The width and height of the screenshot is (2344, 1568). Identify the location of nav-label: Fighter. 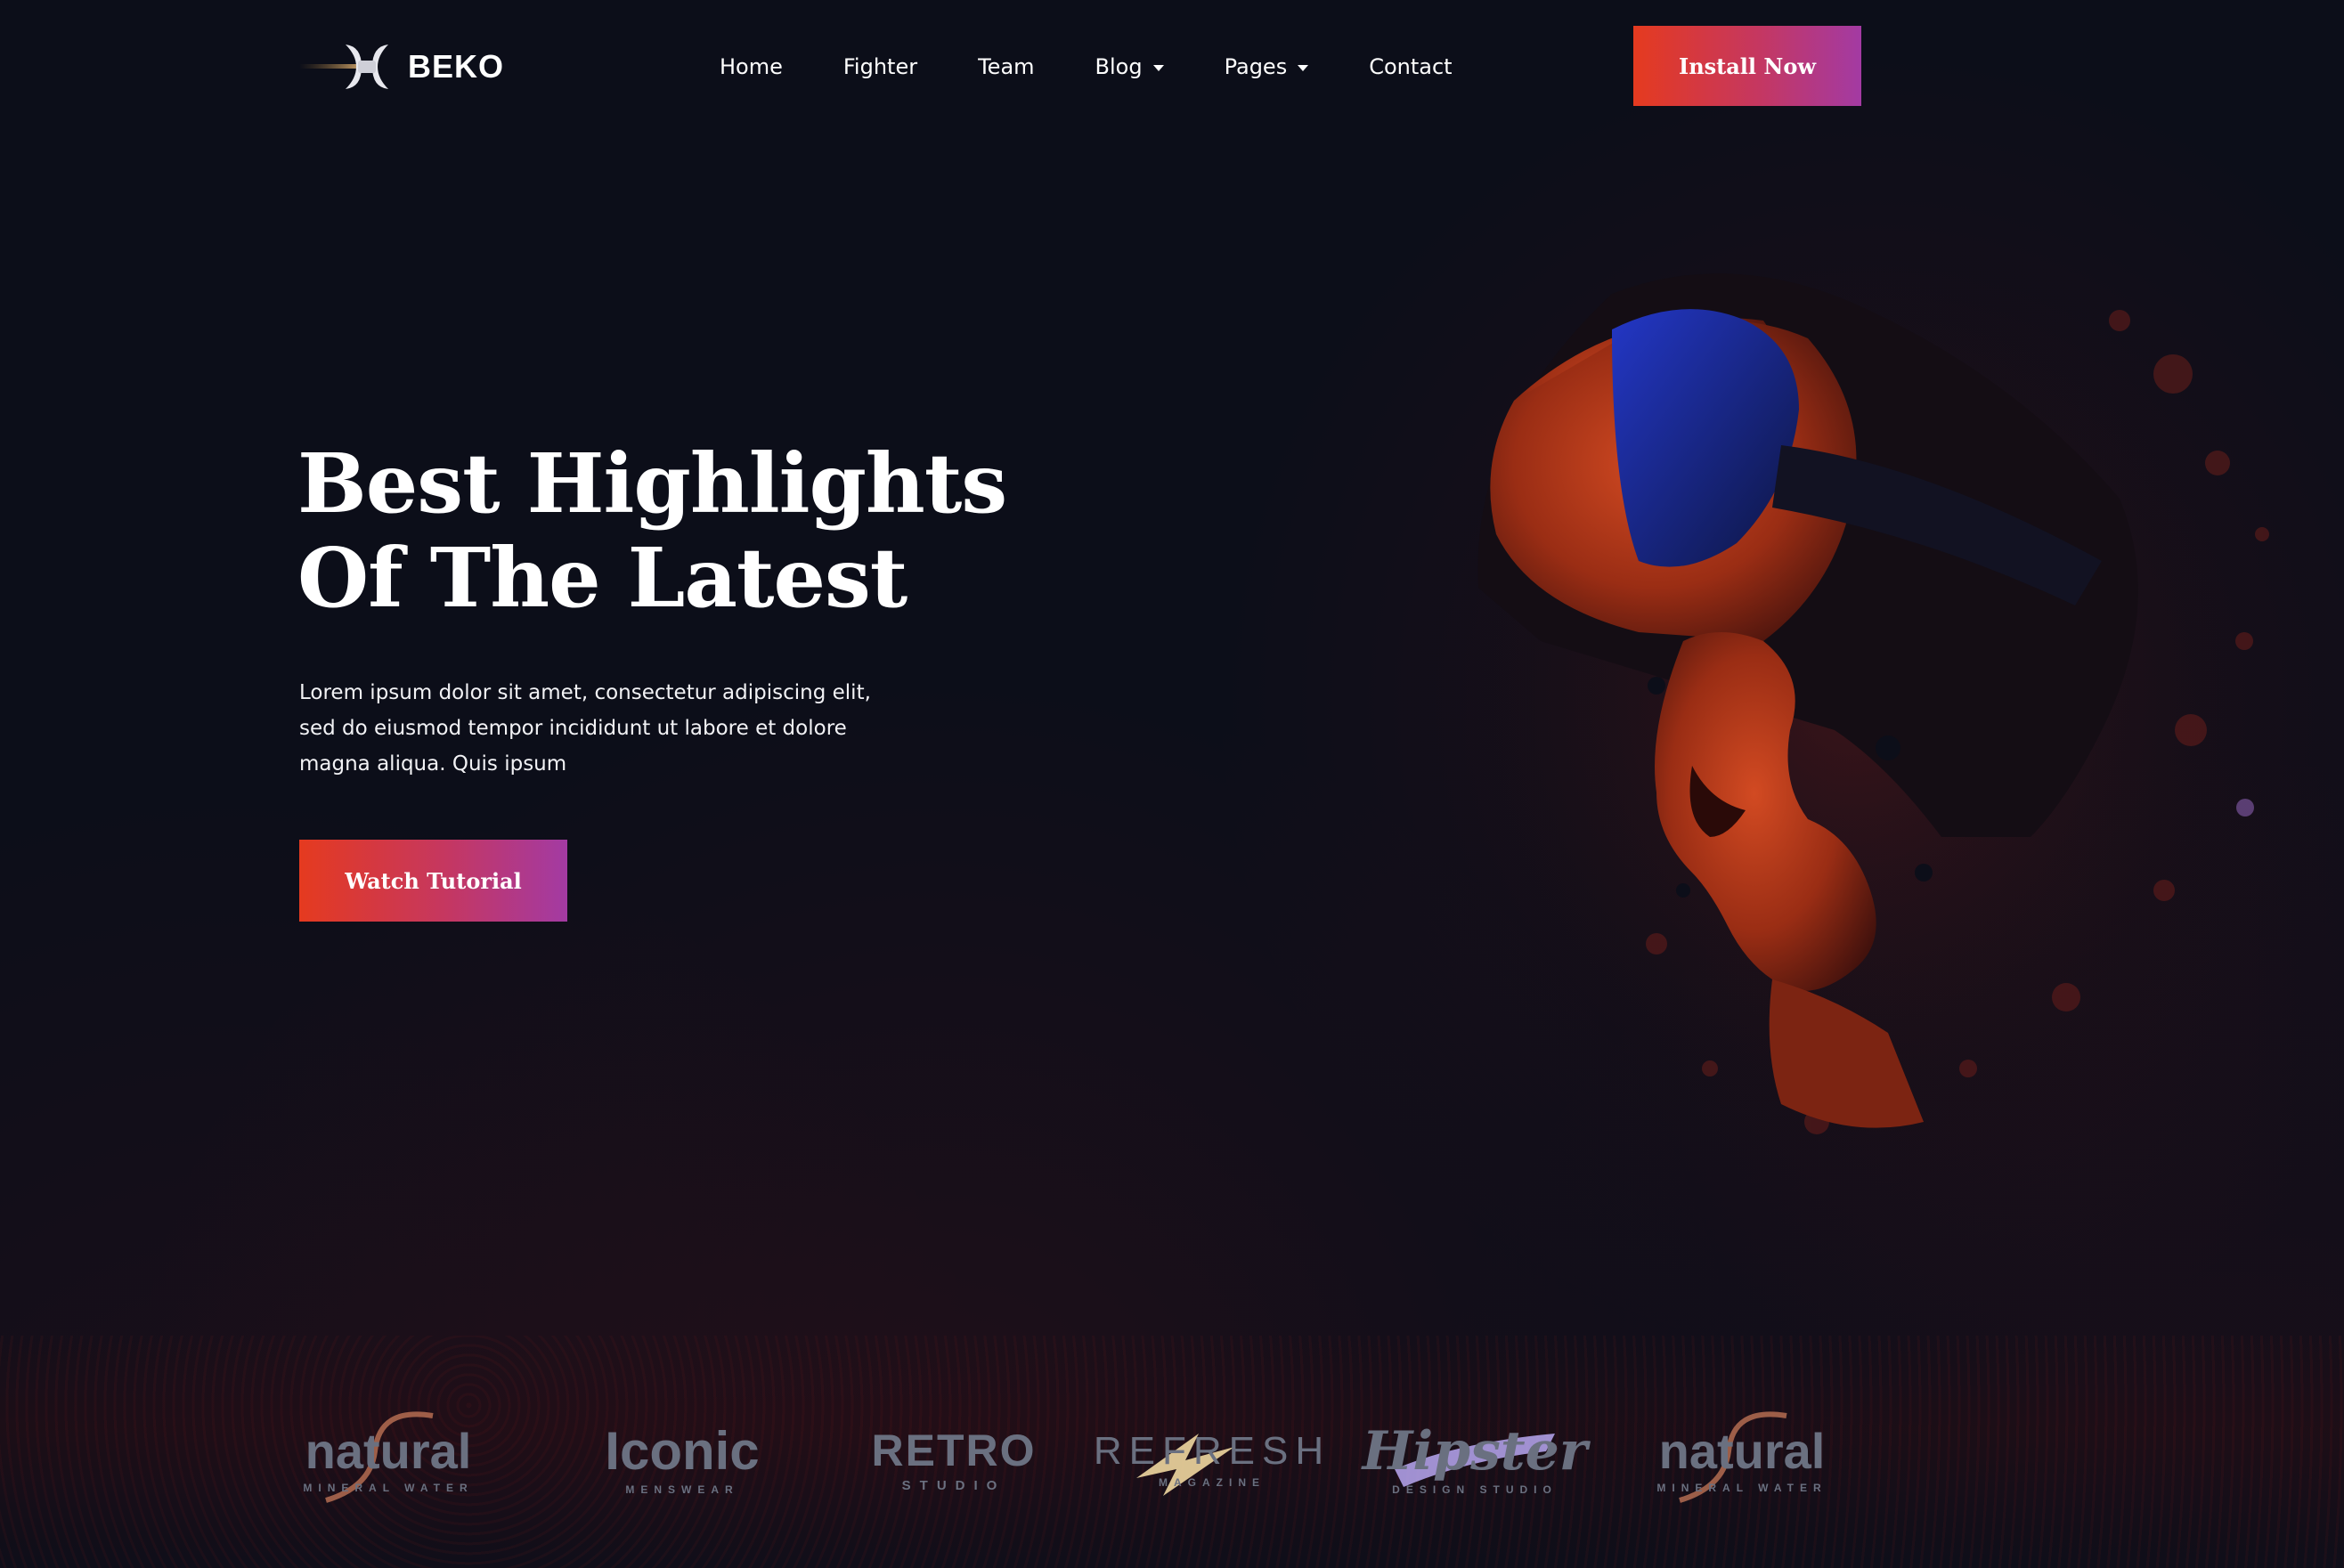
(880, 66).